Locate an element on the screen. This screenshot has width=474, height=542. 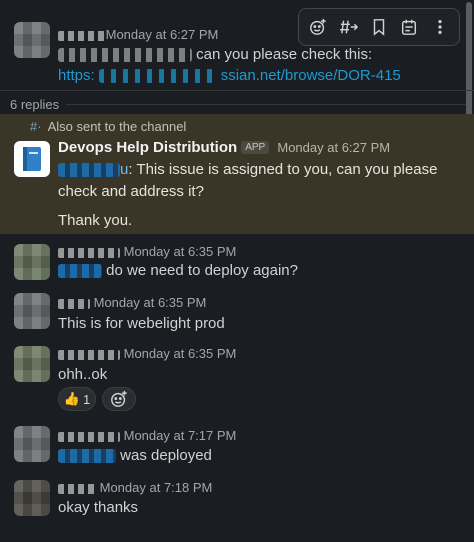
reply-body: ohh..ok is located at coordinates (83, 374).